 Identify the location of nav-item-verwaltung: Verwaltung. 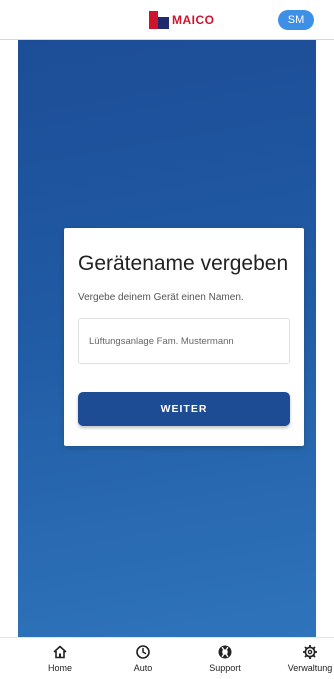
(306, 661).